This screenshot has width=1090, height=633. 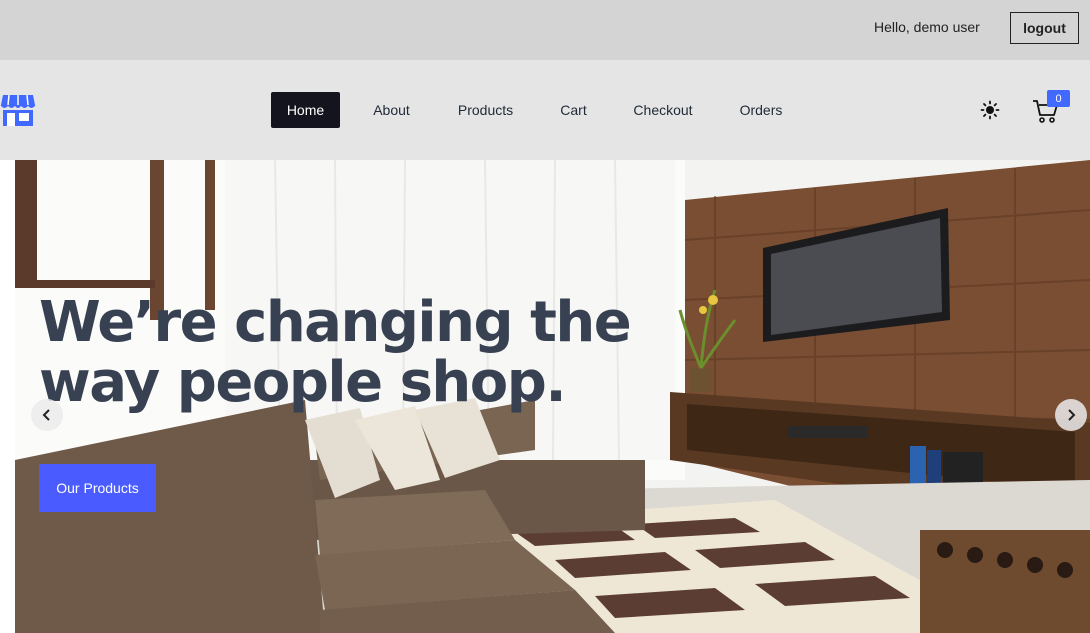 What do you see at coordinates (391, 110) in the screenshot?
I see `nav-about: About` at bounding box center [391, 110].